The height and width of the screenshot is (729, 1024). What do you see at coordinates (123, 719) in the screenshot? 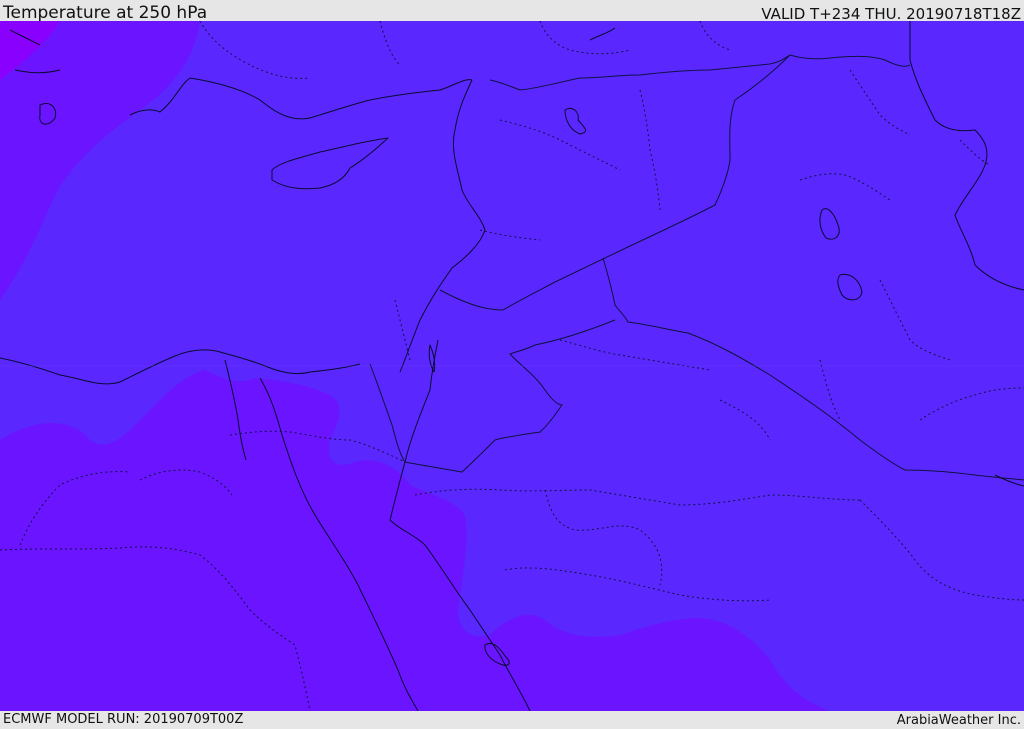
I see `model-run-label: ECMWF MODEL RUN: 20190709T00Z` at bounding box center [123, 719].